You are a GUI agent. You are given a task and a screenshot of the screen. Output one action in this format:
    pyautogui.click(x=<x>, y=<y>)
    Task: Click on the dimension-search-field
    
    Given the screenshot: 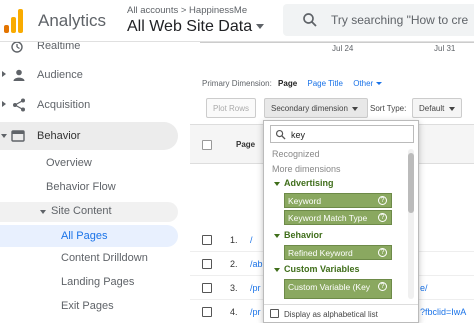 What is the action you would take?
    pyautogui.click(x=342, y=134)
    